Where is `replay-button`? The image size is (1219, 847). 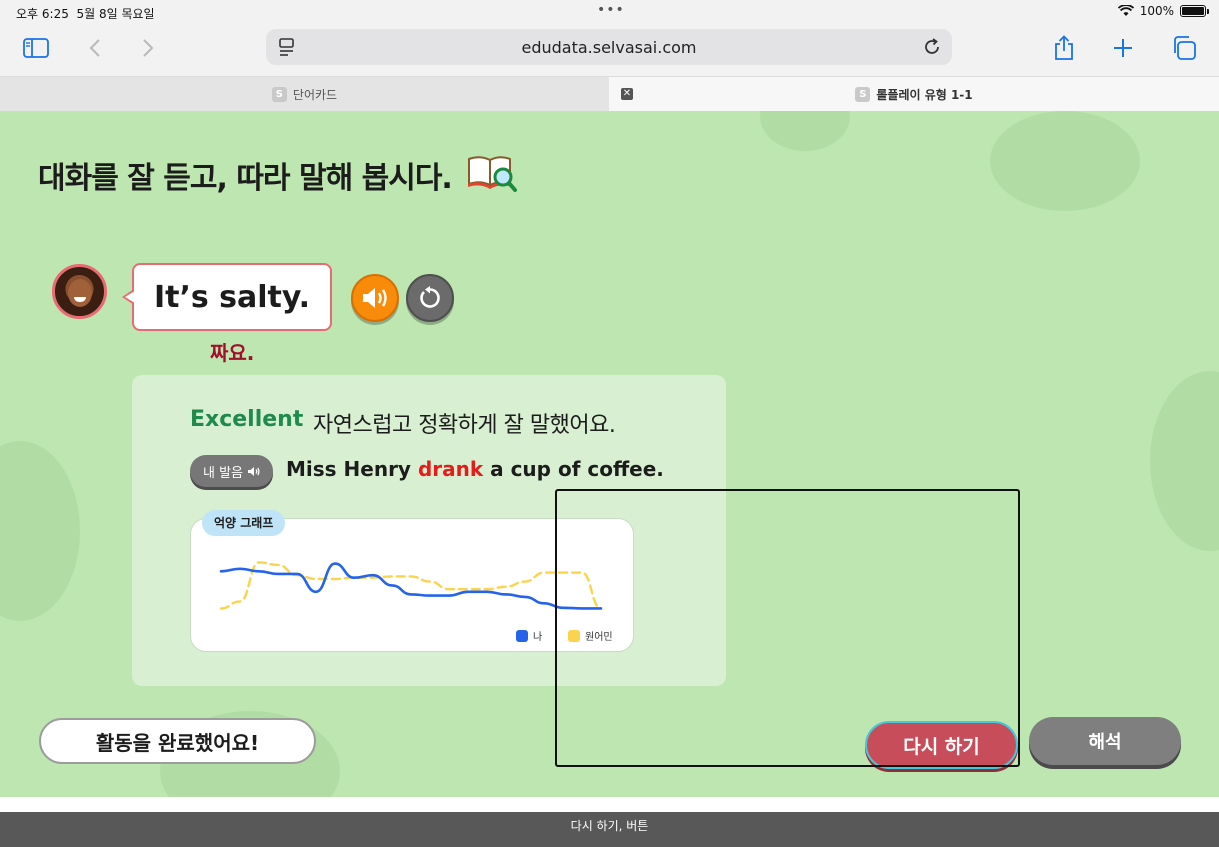
replay-button is located at coordinates (430, 298).